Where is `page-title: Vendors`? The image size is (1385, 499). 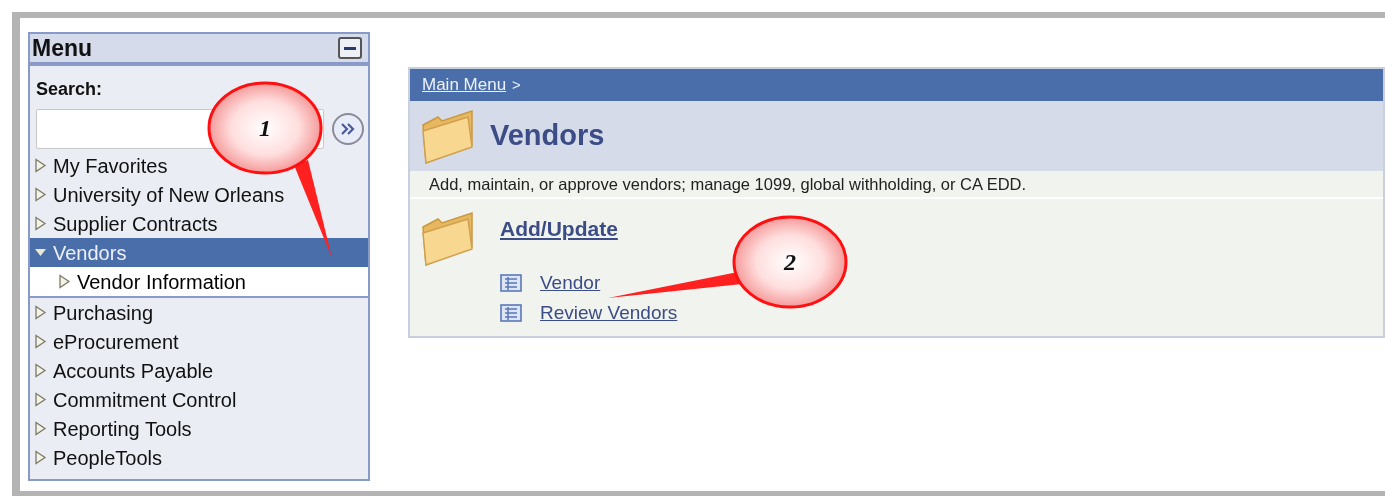 page-title: Vendors is located at coordinates (547, 136).